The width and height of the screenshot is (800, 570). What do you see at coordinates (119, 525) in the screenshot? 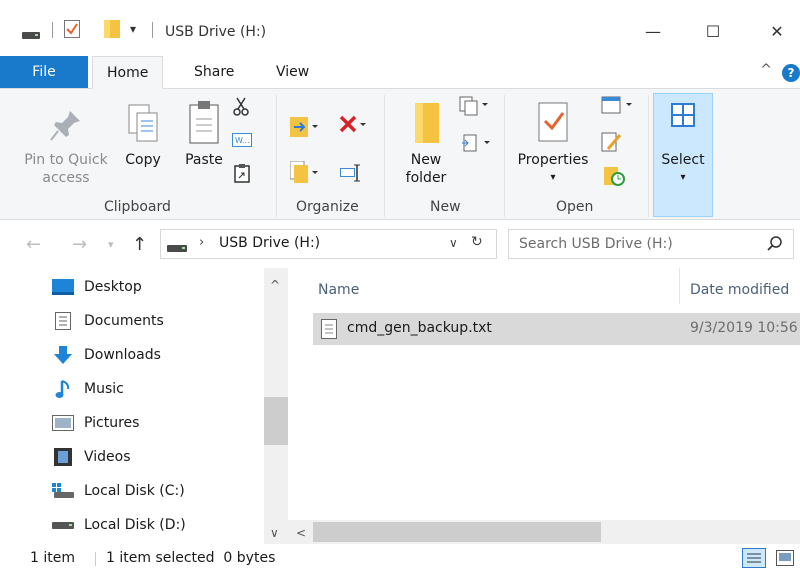
I see `nav-item-local-disk-d: Local Disk (D:)` at bounding box center [119, 525].